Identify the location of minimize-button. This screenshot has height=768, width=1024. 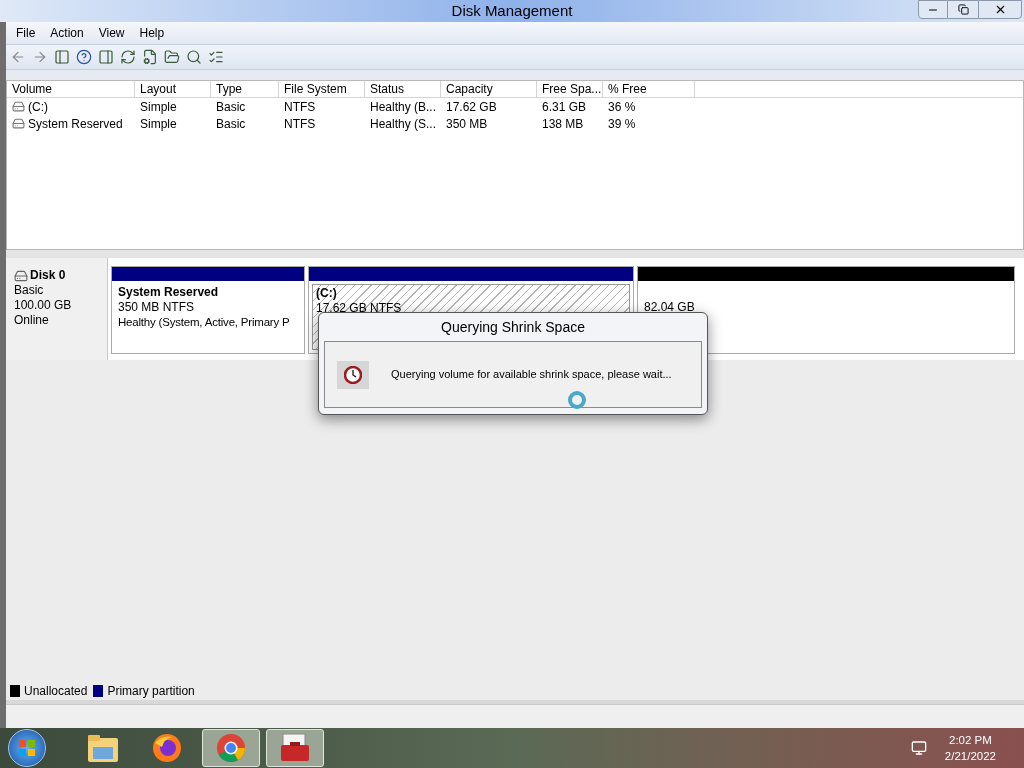
(933, 9).